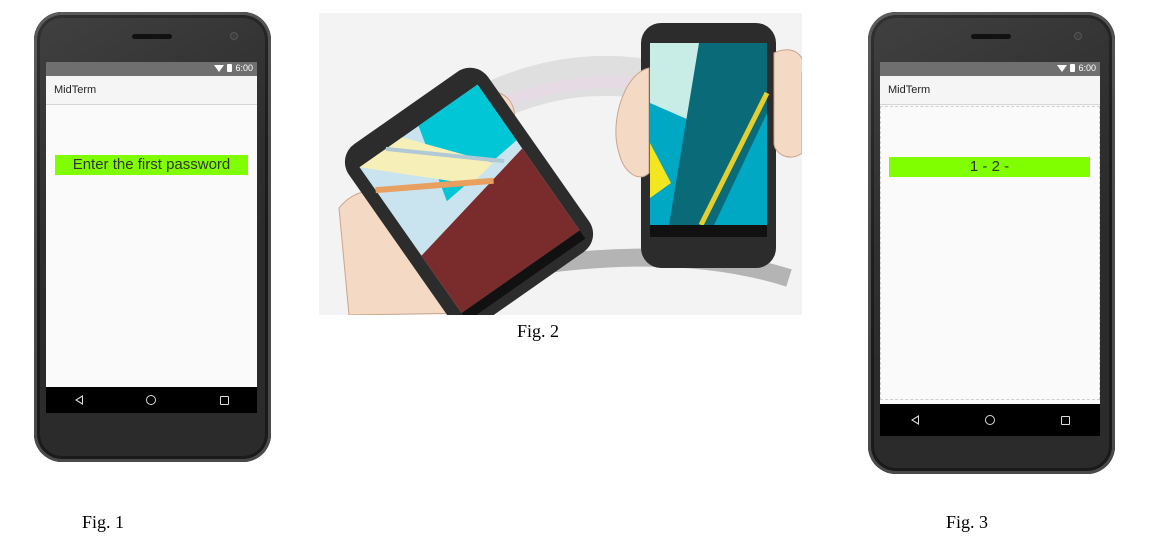 Image resolution: width=1158 pixels, height=551 pixels. Describe the element at coordinates (989, 167) in the screenshot. I see `password-display: 1 - 2 -` at that location.